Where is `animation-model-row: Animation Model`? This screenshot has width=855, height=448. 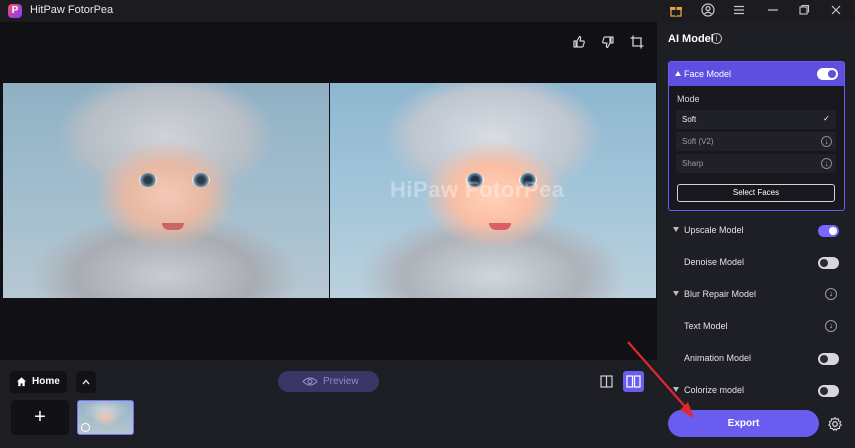 animation-model-row: Animation Model is located at coordinates (756, 359).